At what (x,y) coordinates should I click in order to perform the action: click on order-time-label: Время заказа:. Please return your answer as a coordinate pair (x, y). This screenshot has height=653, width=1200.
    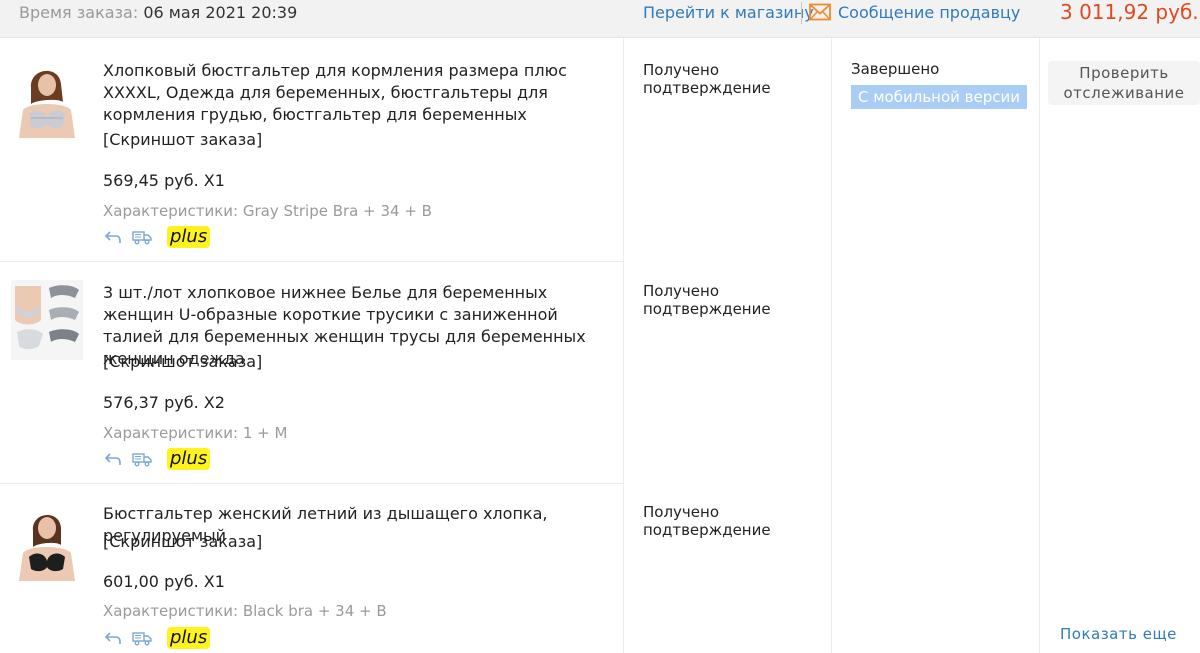
    Looking at the image, I should click on (79, 12).